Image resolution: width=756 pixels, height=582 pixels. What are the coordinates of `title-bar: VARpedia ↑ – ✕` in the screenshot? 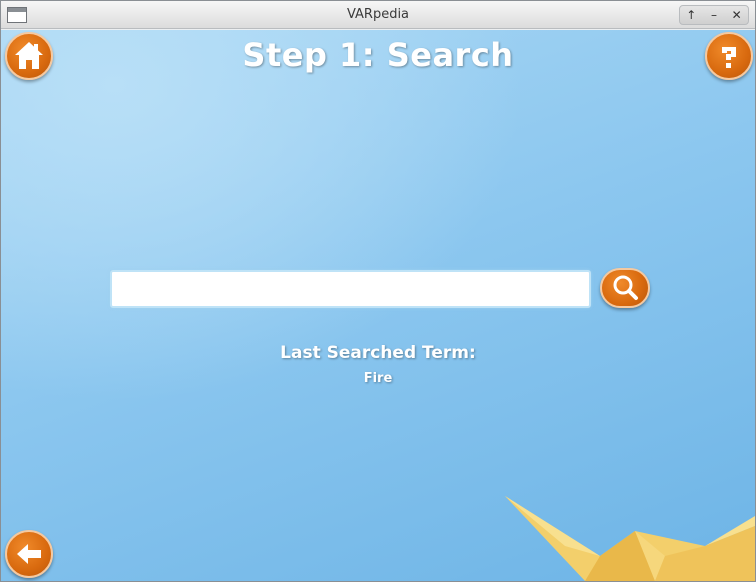 It's located at (378, 15).